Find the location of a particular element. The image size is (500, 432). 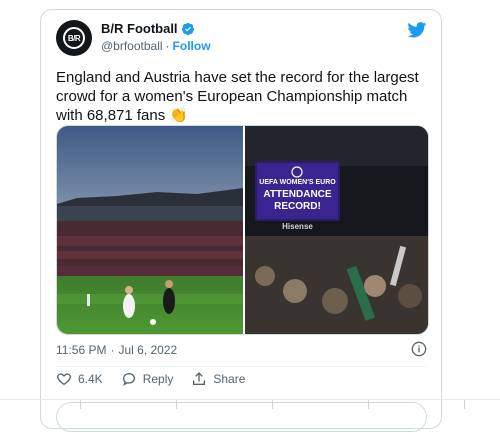

tweet-header: B/R B/R Football @brfootball · Follow is located at coordinates (241, 40).